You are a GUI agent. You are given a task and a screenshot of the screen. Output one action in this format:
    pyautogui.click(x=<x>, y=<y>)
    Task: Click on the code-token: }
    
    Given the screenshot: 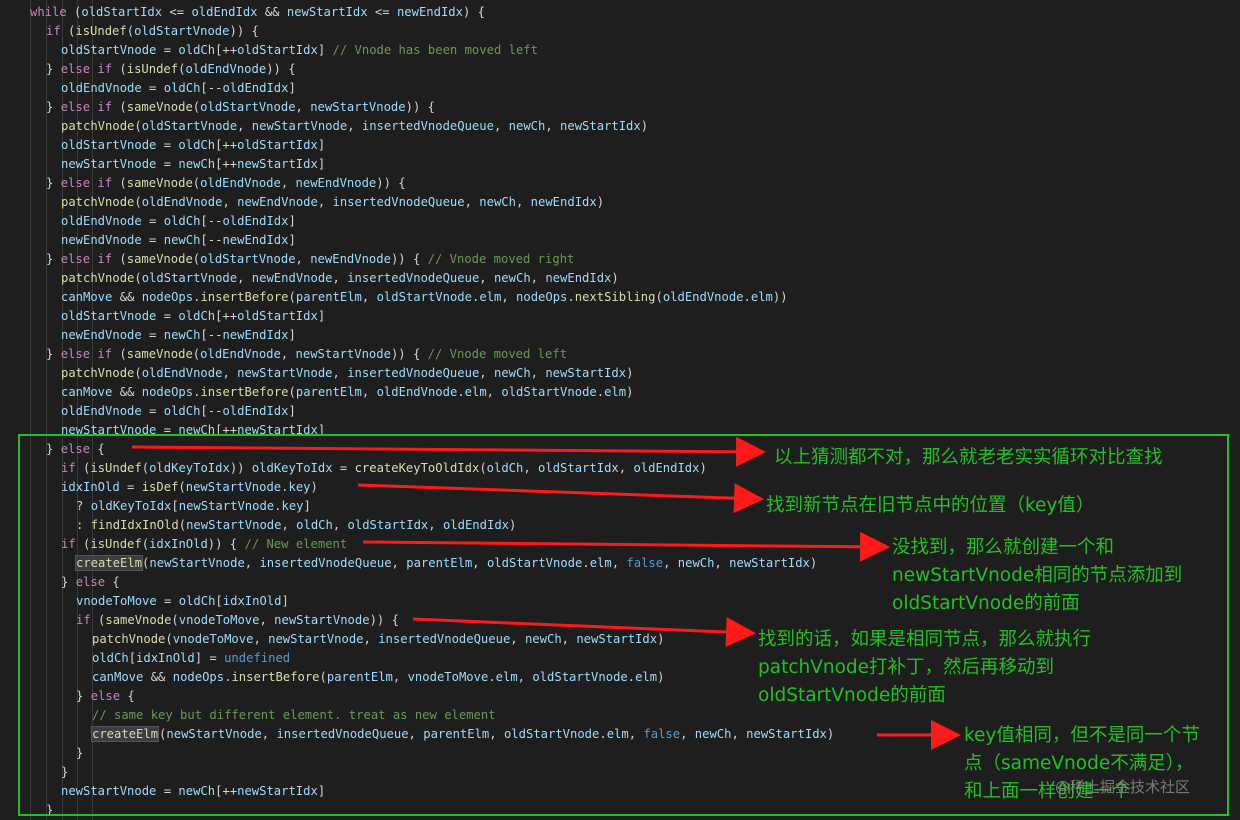 What is the action you would take?
    pyautogui.click(x=53, y=107)
    